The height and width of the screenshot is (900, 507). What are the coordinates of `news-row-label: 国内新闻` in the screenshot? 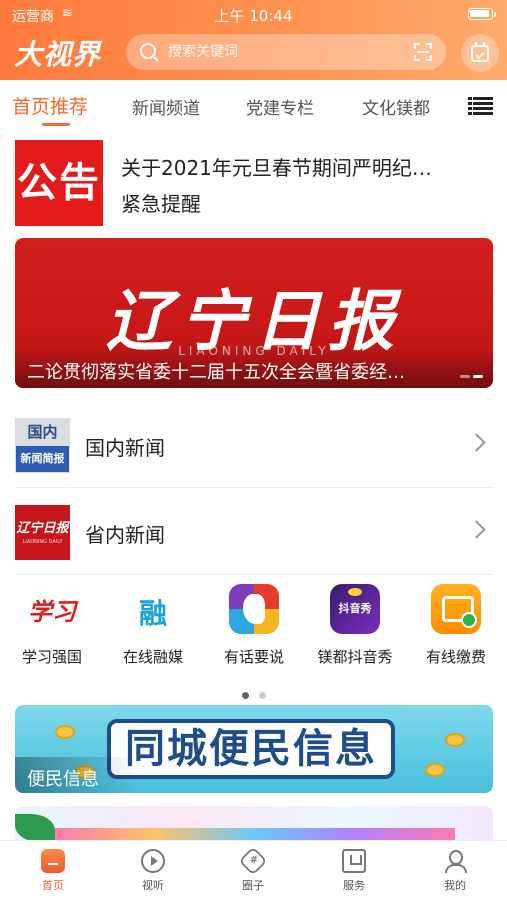 It's located at (125, 448).